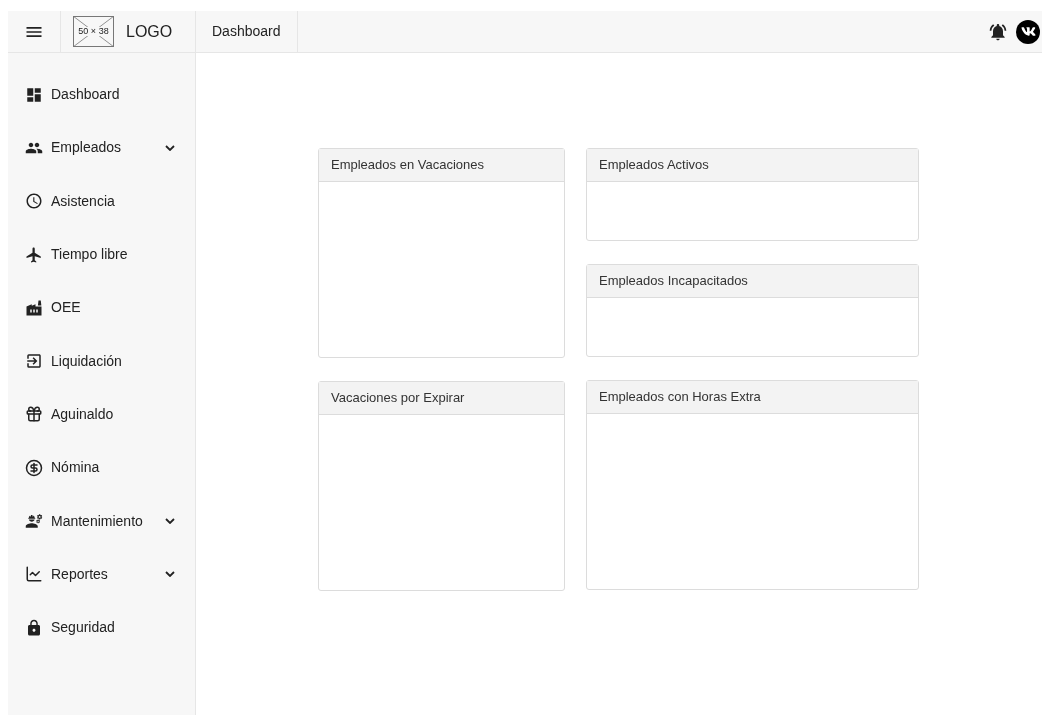 The image size is (1042, 715). What do you see at coordinates (246, 31) in the screenshot?
I see `breadcrumb: Dashboard` at bounding box center [246, 31].